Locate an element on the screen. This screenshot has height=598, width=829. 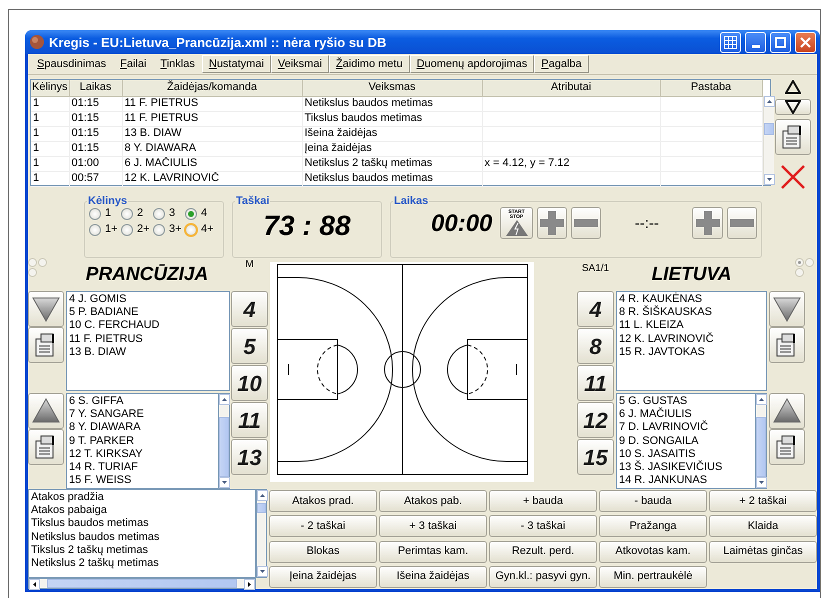
action-button: Atakos pab. is located at coordinates (433, 501).